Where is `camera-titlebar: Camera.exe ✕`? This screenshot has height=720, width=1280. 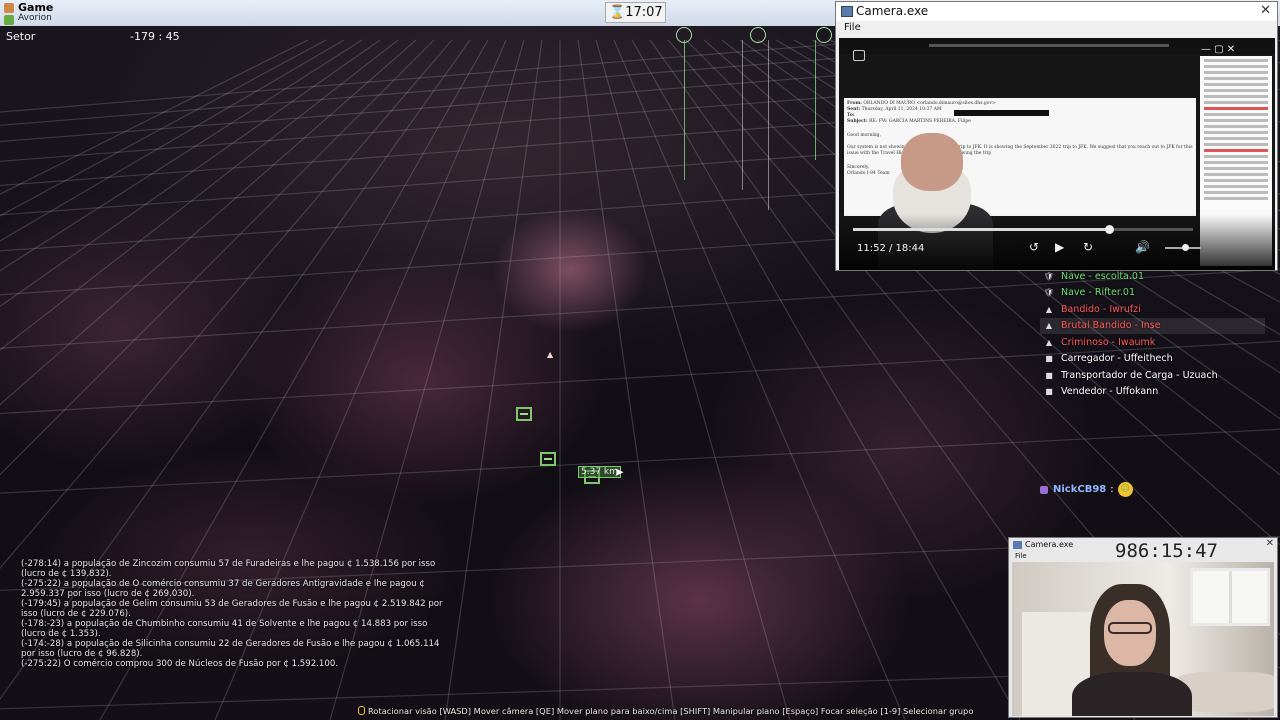 camera-titlebar: Camera.exe ✕ is located at coordinates (1056, 11).